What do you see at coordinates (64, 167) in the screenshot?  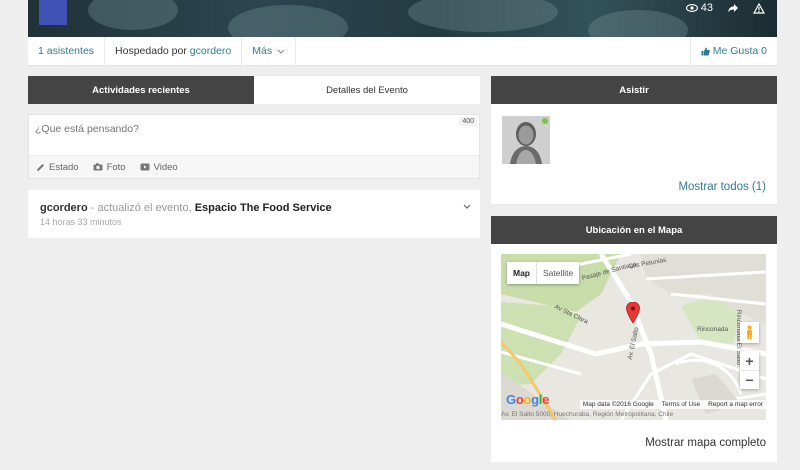 I see `status-option-label: Estado` at bounding box center [64, 167].